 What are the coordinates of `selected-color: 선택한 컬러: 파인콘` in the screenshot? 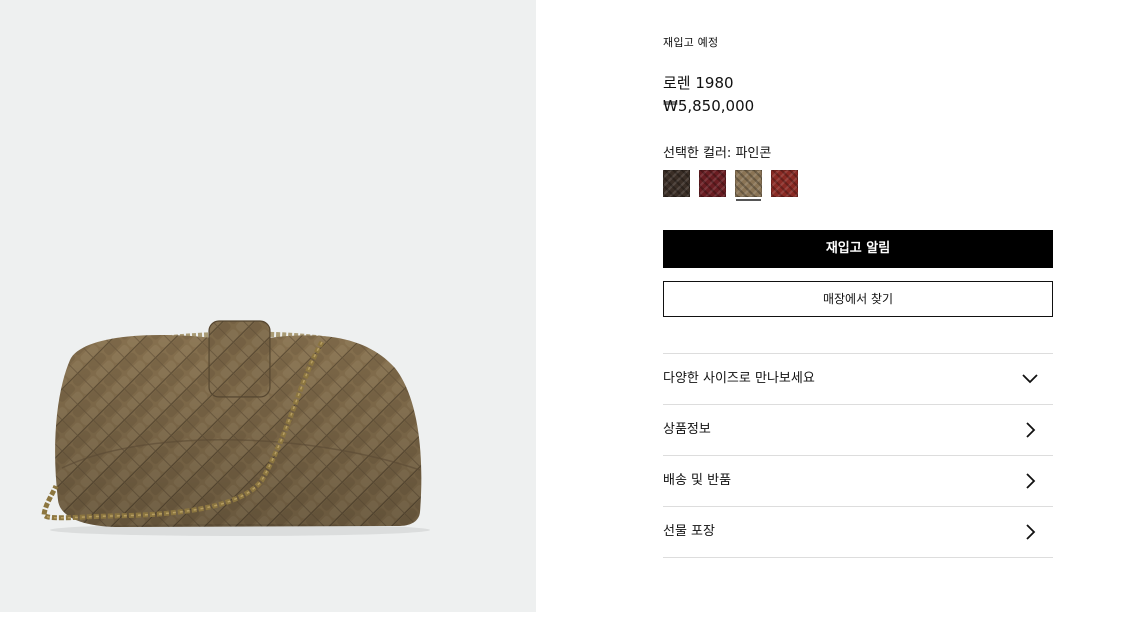 It's located at (717, 154).